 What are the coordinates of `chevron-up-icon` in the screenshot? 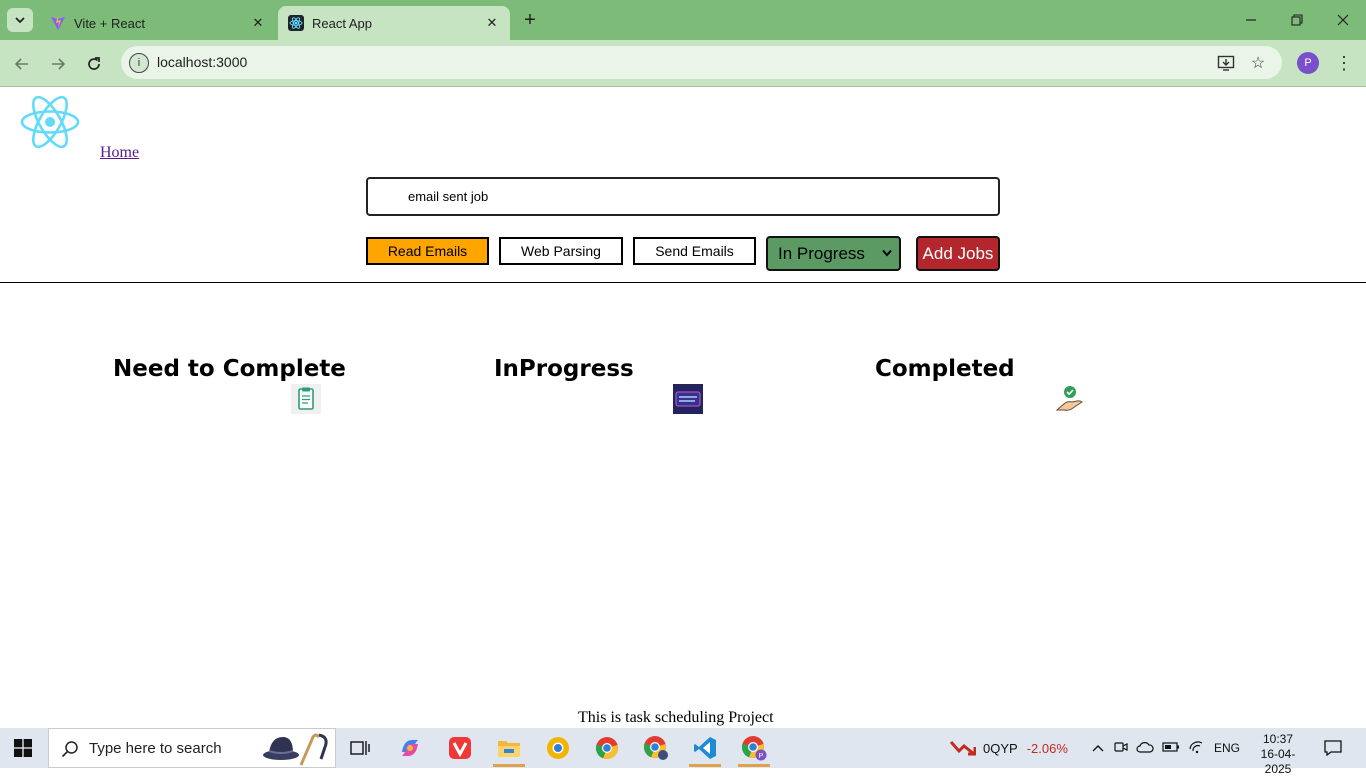 It's located at (1098, 748).